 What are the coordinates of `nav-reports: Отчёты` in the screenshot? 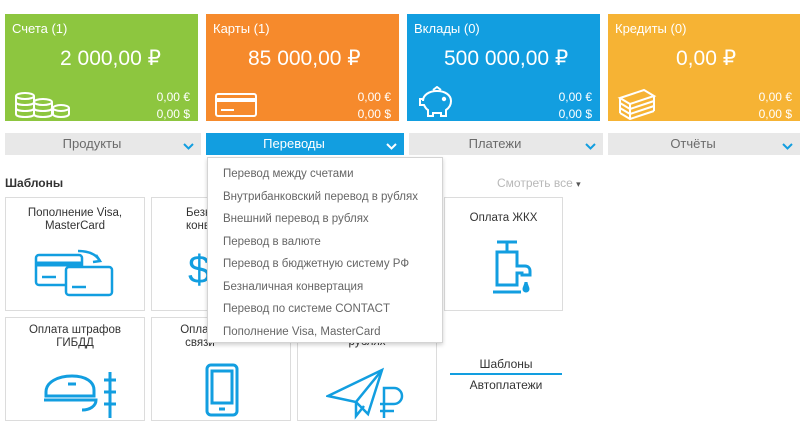 It's located at (704, 144).